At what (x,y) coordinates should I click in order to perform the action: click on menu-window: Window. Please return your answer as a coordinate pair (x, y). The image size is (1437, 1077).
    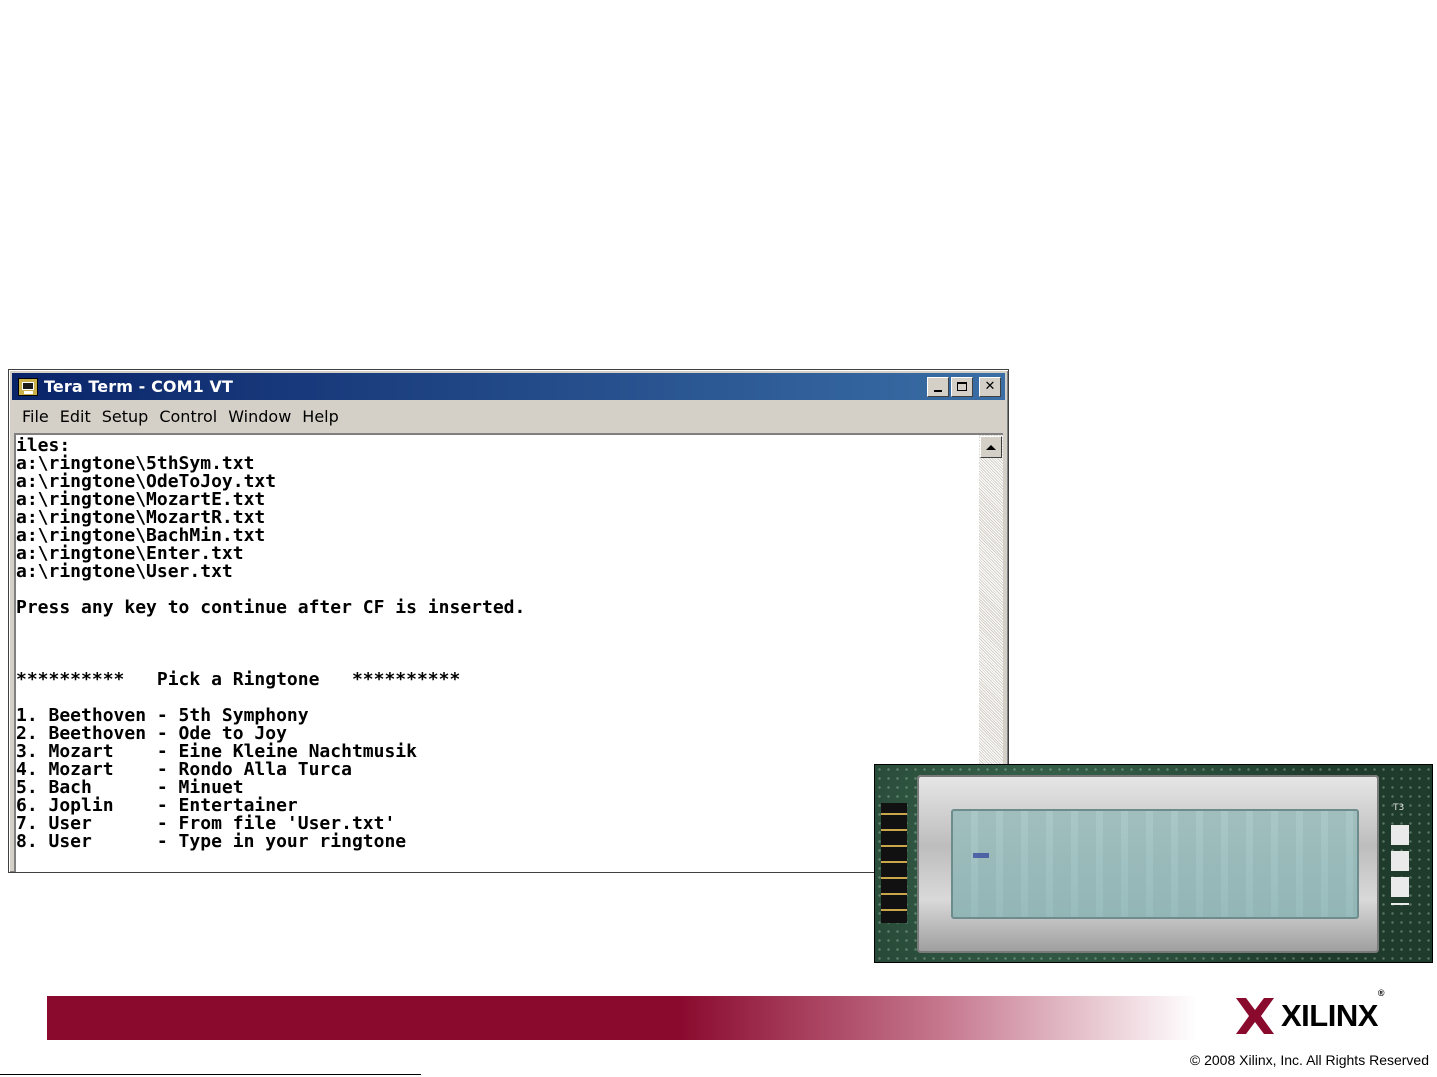
    Looking at the image, I should click on (261, 416).